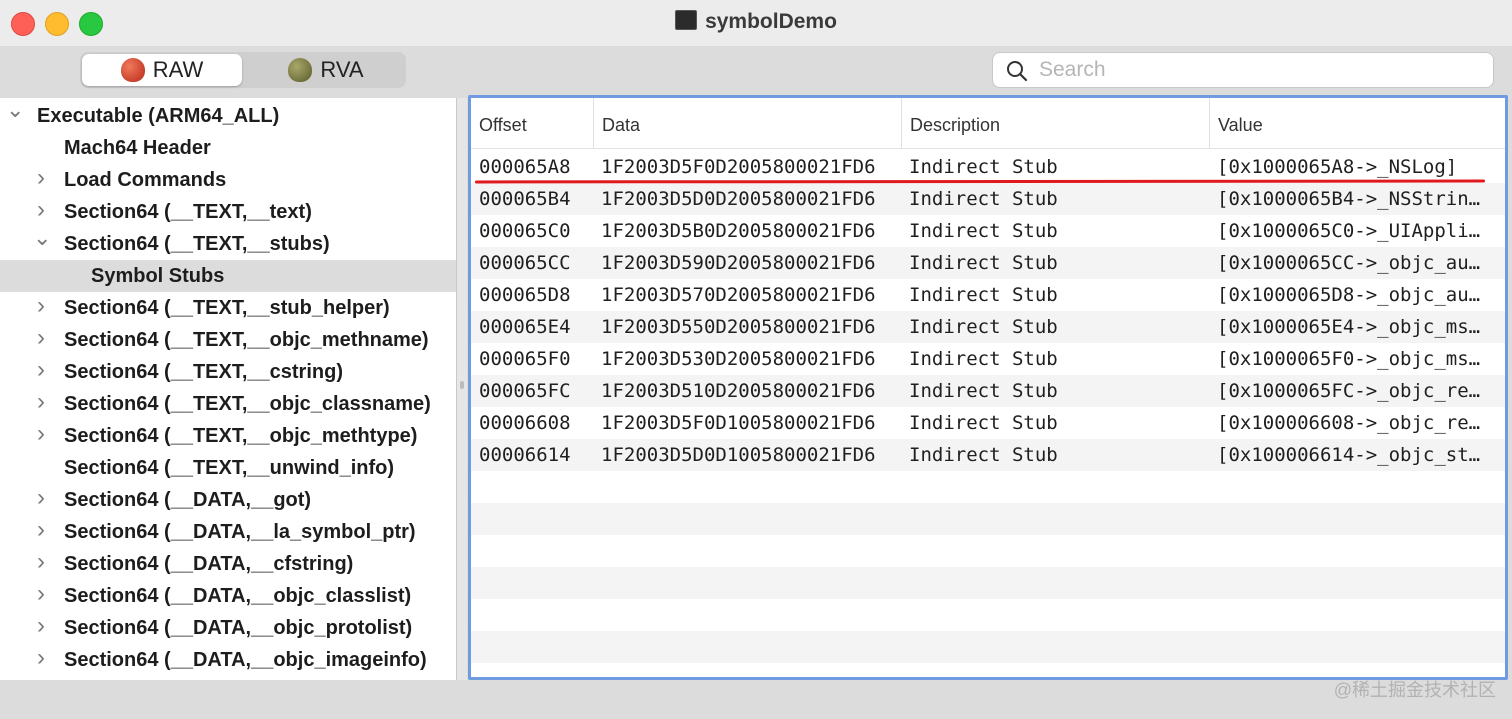 Image resolution: width=1512 pixels, height=719 pixels. Describe the element at coordinates (158, 276) in the screenshot. I see `sidebar-tree-item-label: Symbol Stubs` at that location.